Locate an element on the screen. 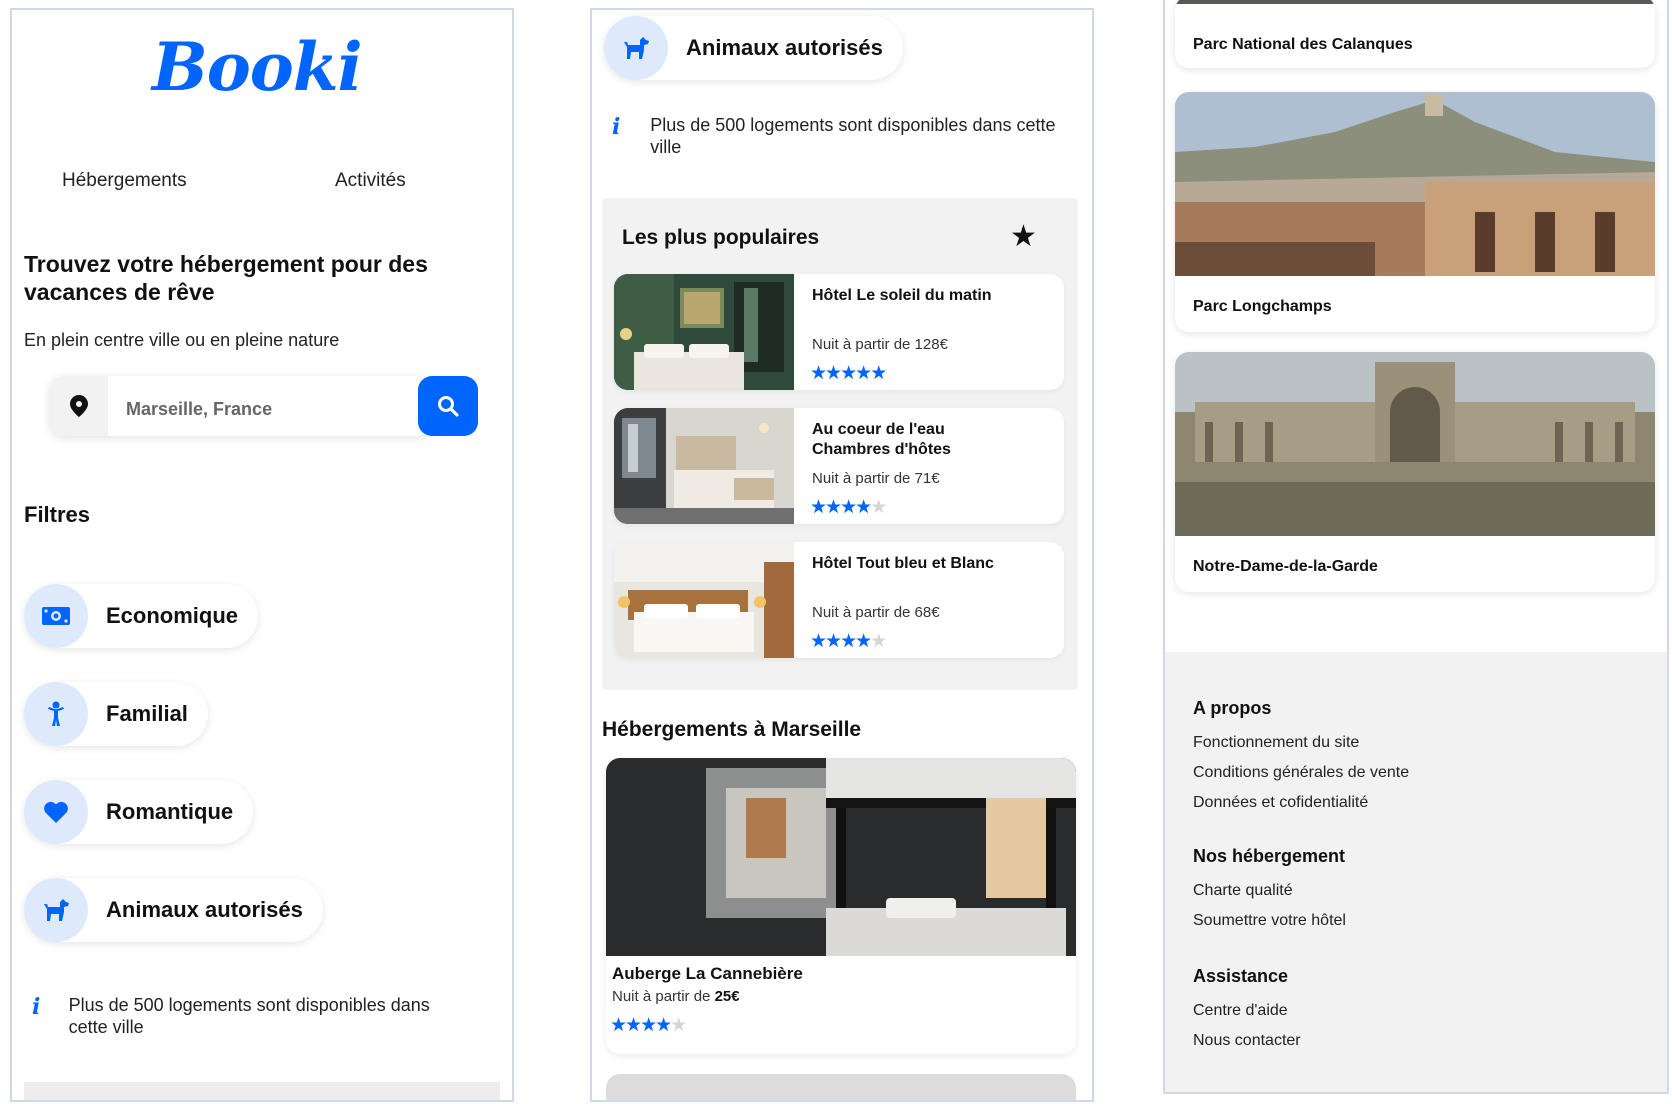 This screenshot has height=1104, width=1672. hotel-price: Nuit à partir de 68€ is located at coordinates (876, 612).